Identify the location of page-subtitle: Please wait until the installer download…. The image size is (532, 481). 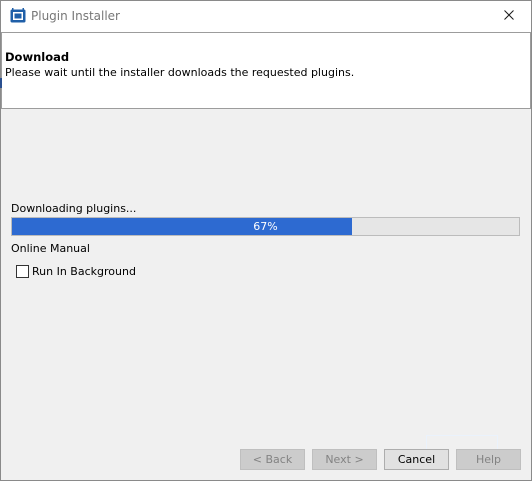
(180, 72).